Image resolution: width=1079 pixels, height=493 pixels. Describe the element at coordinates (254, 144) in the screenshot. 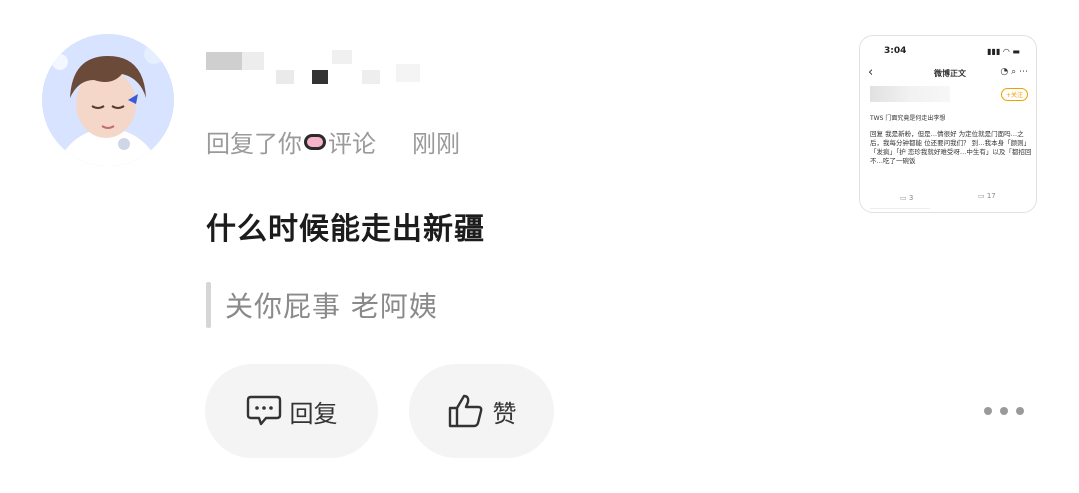

I see `action-prefix: 回复了你` at that location.